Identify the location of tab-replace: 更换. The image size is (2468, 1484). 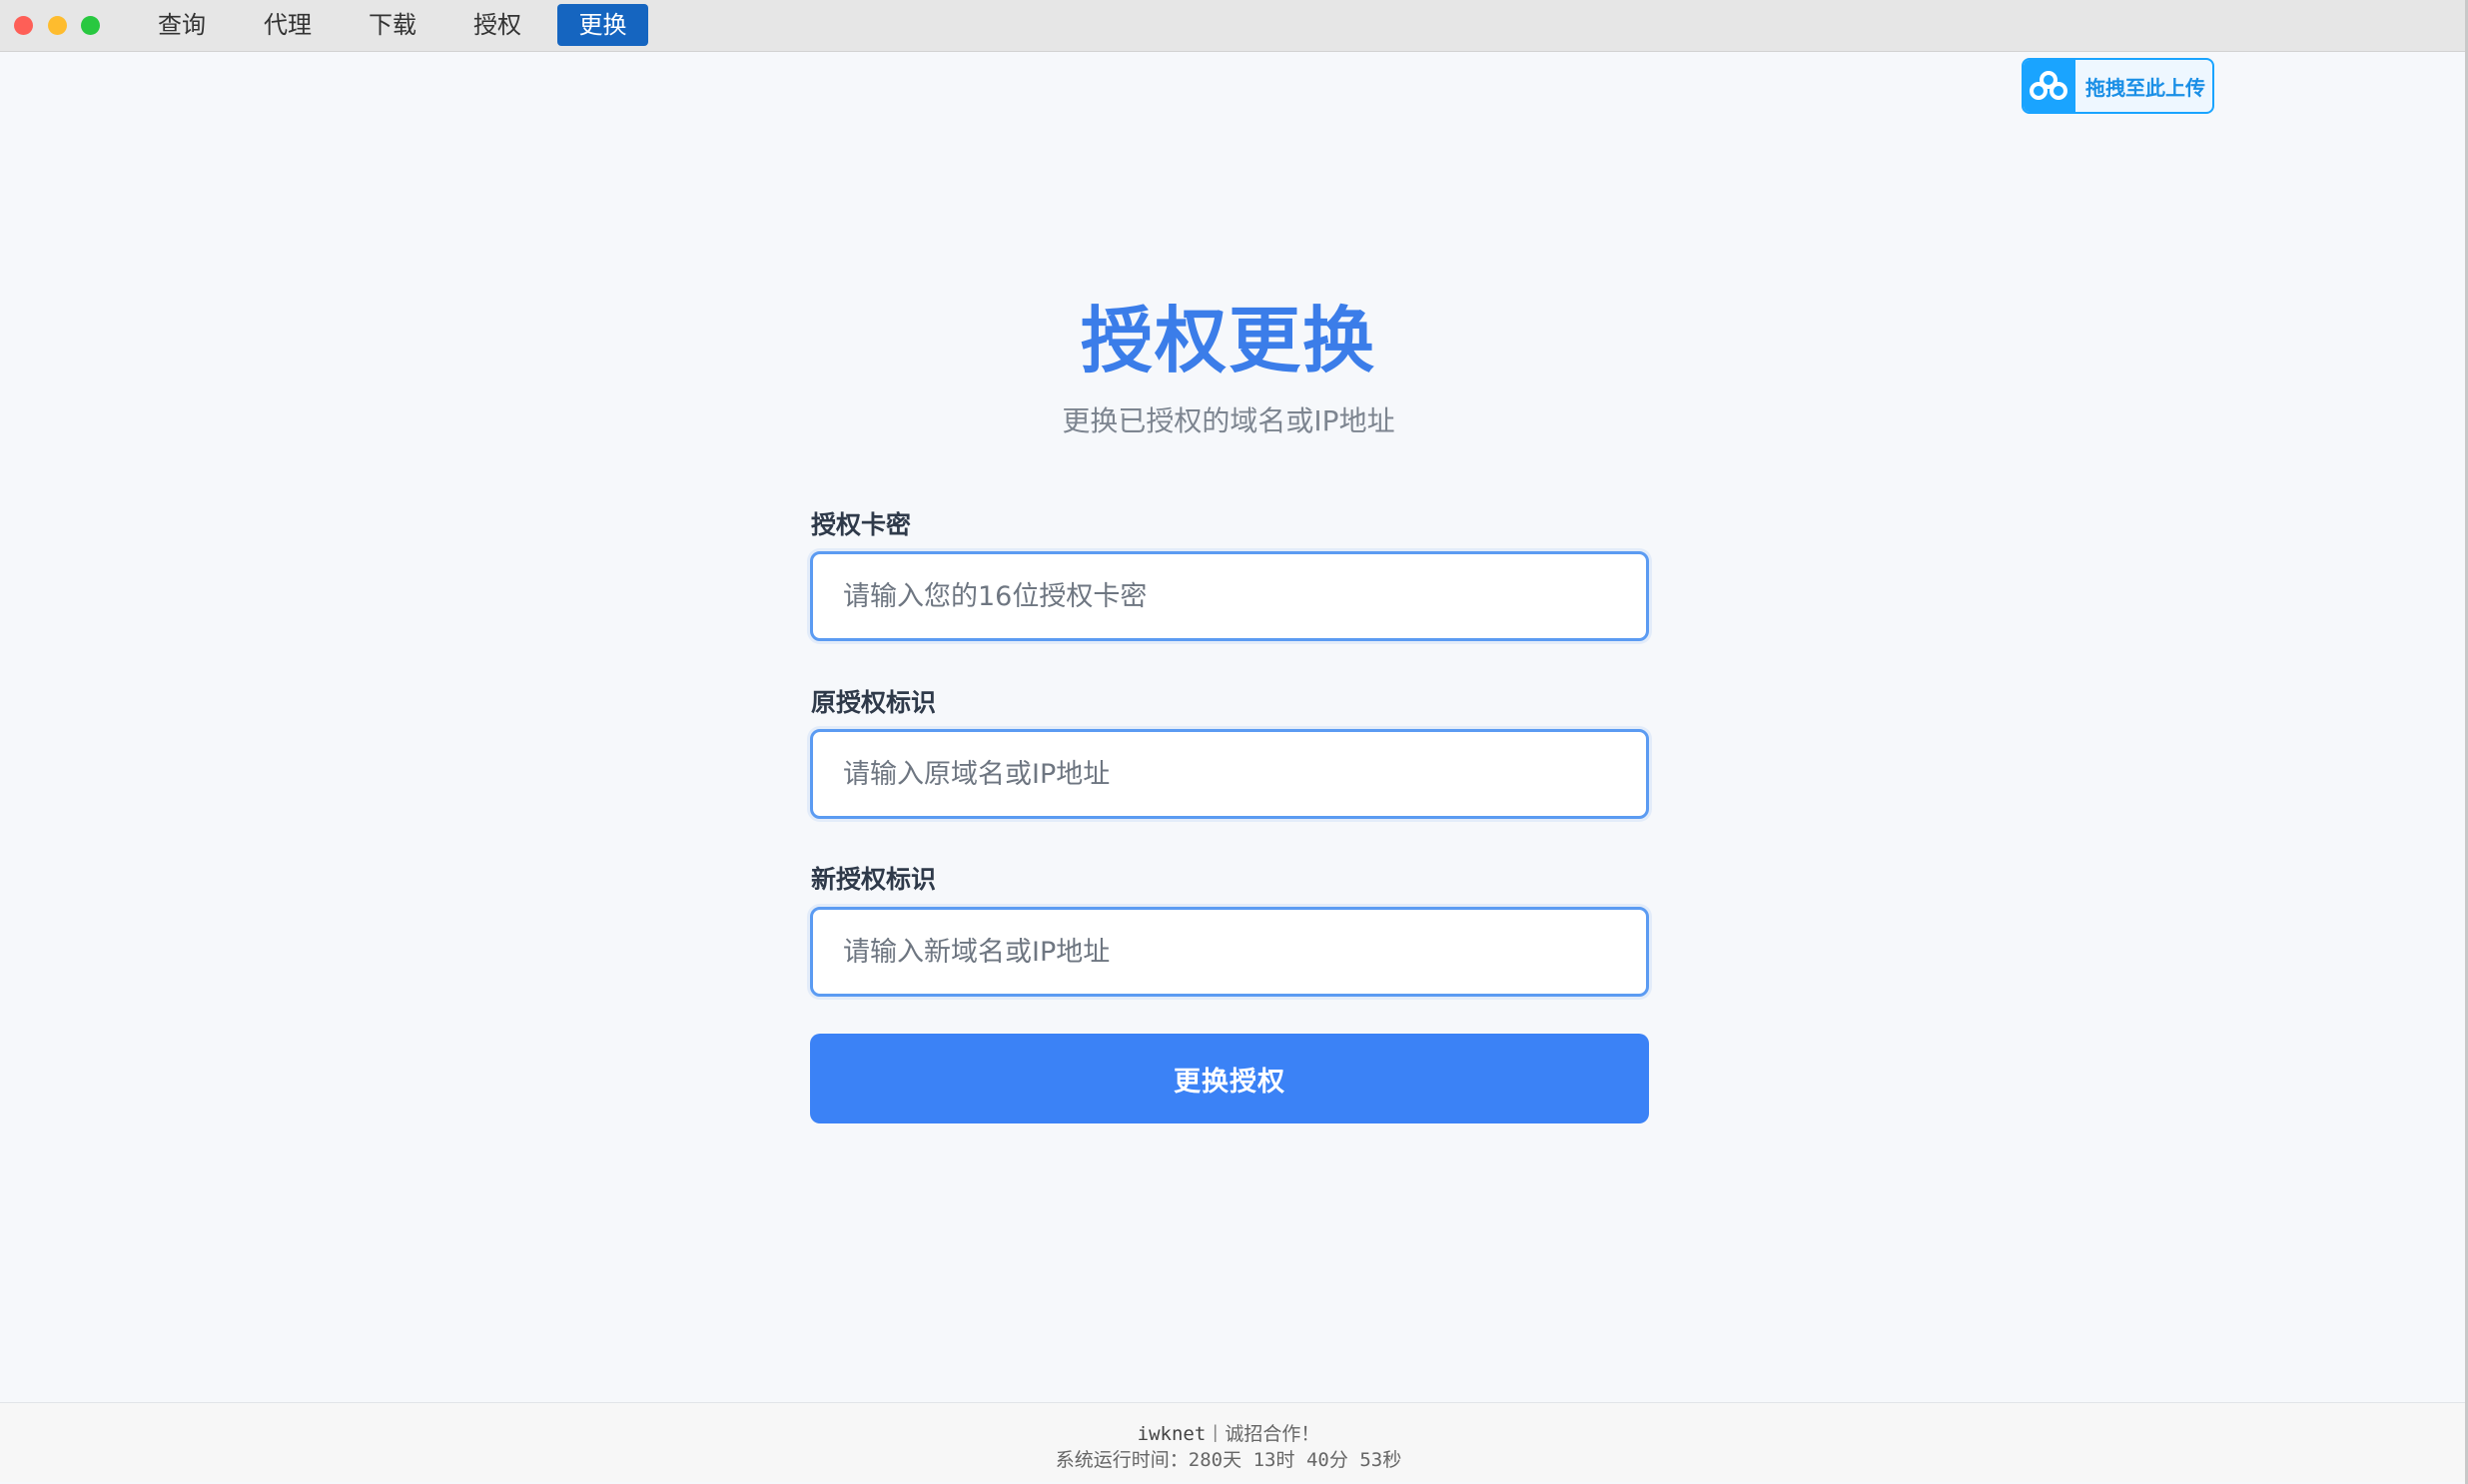
(602, 25).